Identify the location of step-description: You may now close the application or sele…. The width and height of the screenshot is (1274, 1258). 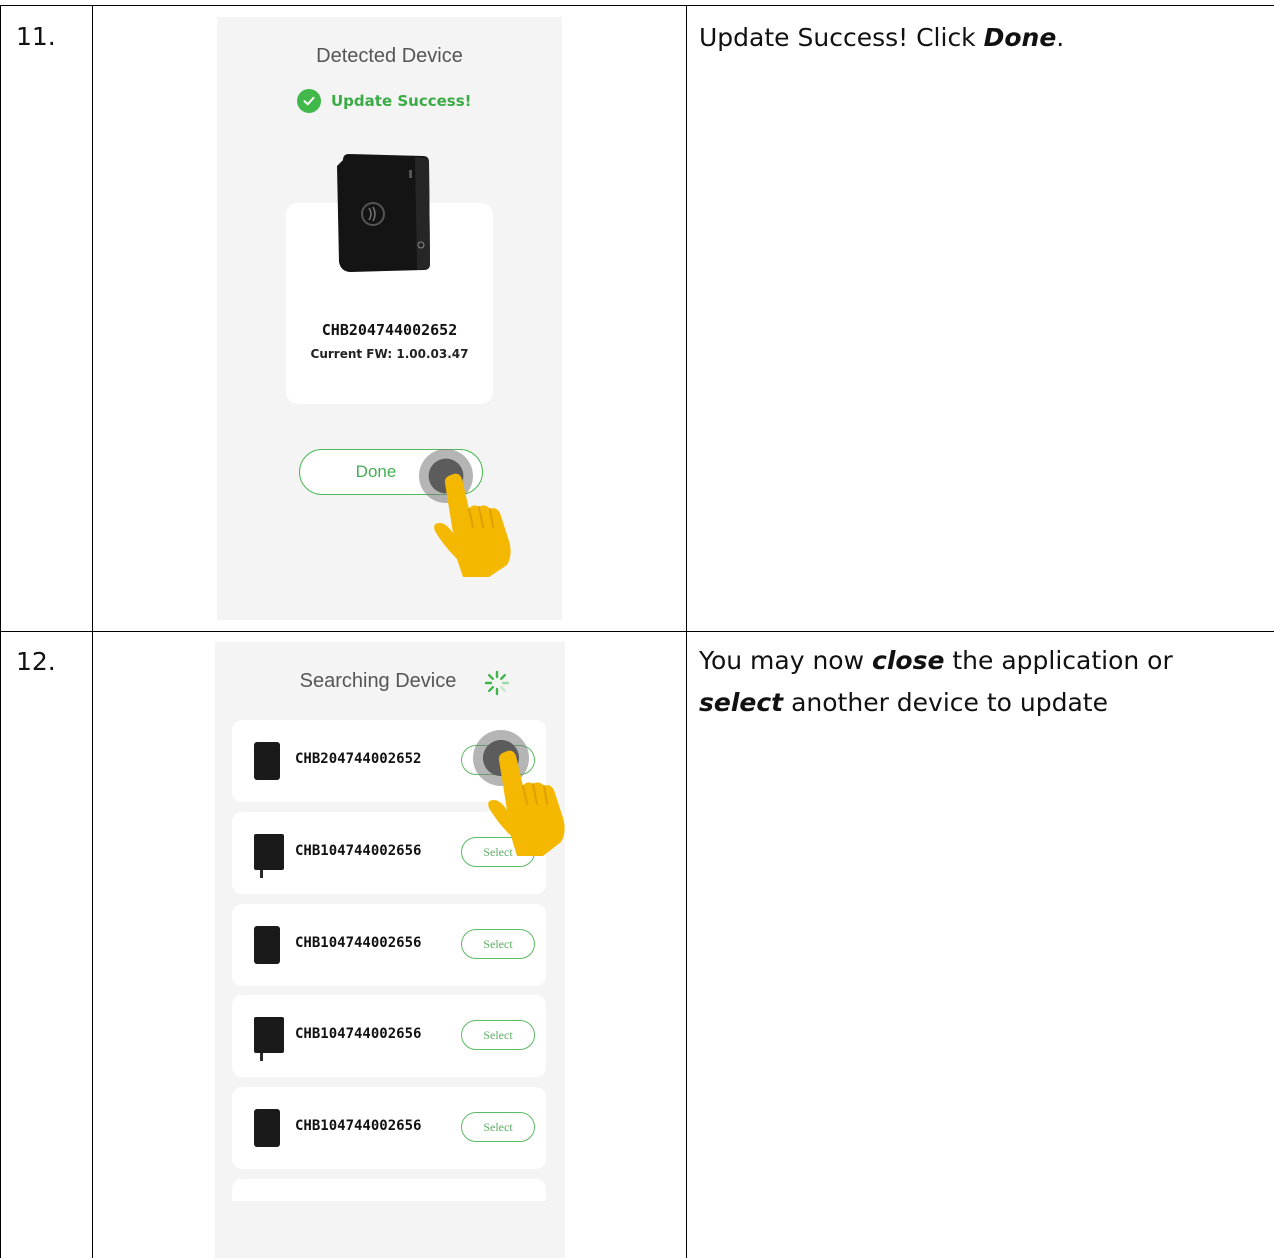
(979, 682).